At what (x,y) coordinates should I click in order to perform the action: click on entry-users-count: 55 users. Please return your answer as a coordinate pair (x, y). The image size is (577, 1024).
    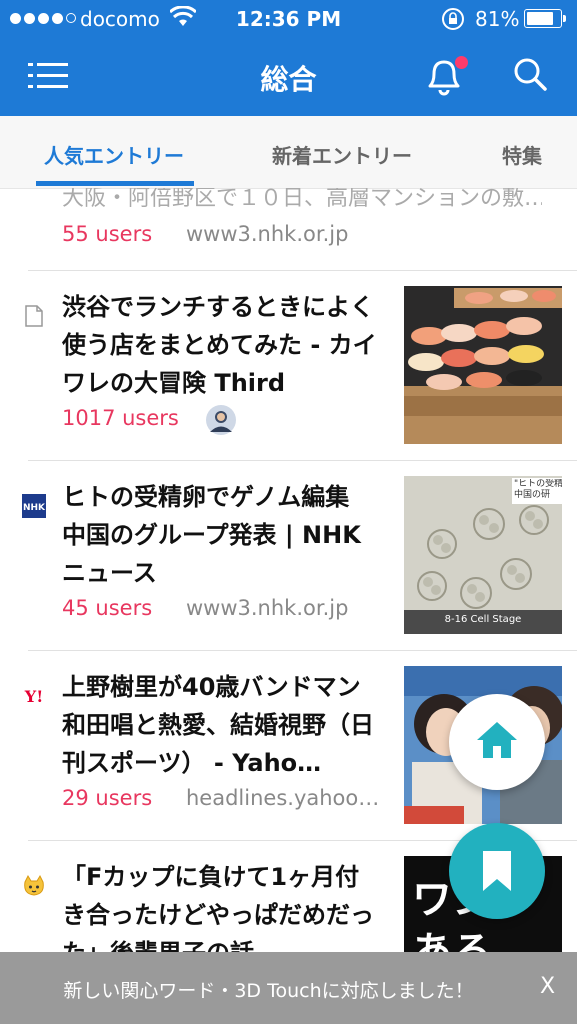
    Looking at the image, I should click on (107, 234).